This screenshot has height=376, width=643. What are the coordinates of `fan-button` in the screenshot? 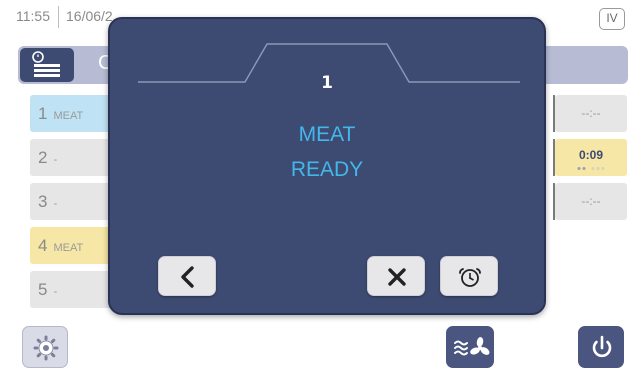 It's located at (470, 347).